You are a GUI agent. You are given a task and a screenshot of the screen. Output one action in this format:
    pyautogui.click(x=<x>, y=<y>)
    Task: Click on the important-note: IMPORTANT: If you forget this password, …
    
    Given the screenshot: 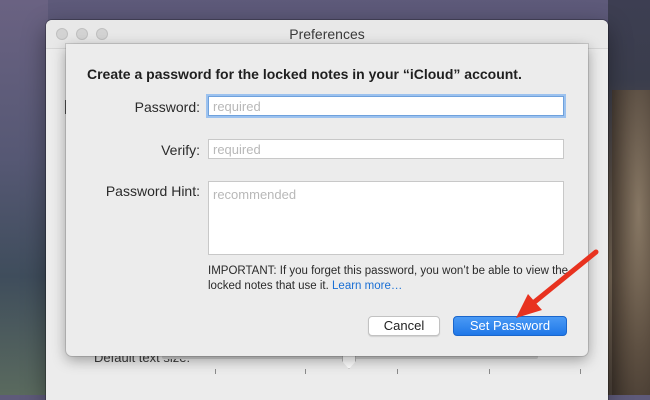 What is the action you would take?
    pyautogui.click(x=393, y=279)
    